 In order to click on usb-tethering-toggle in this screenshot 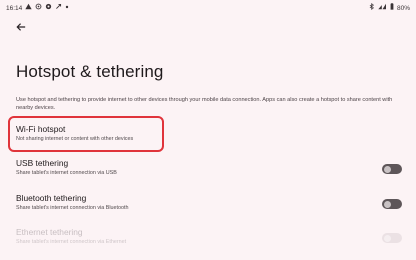, I will do `click(392, 169)`.